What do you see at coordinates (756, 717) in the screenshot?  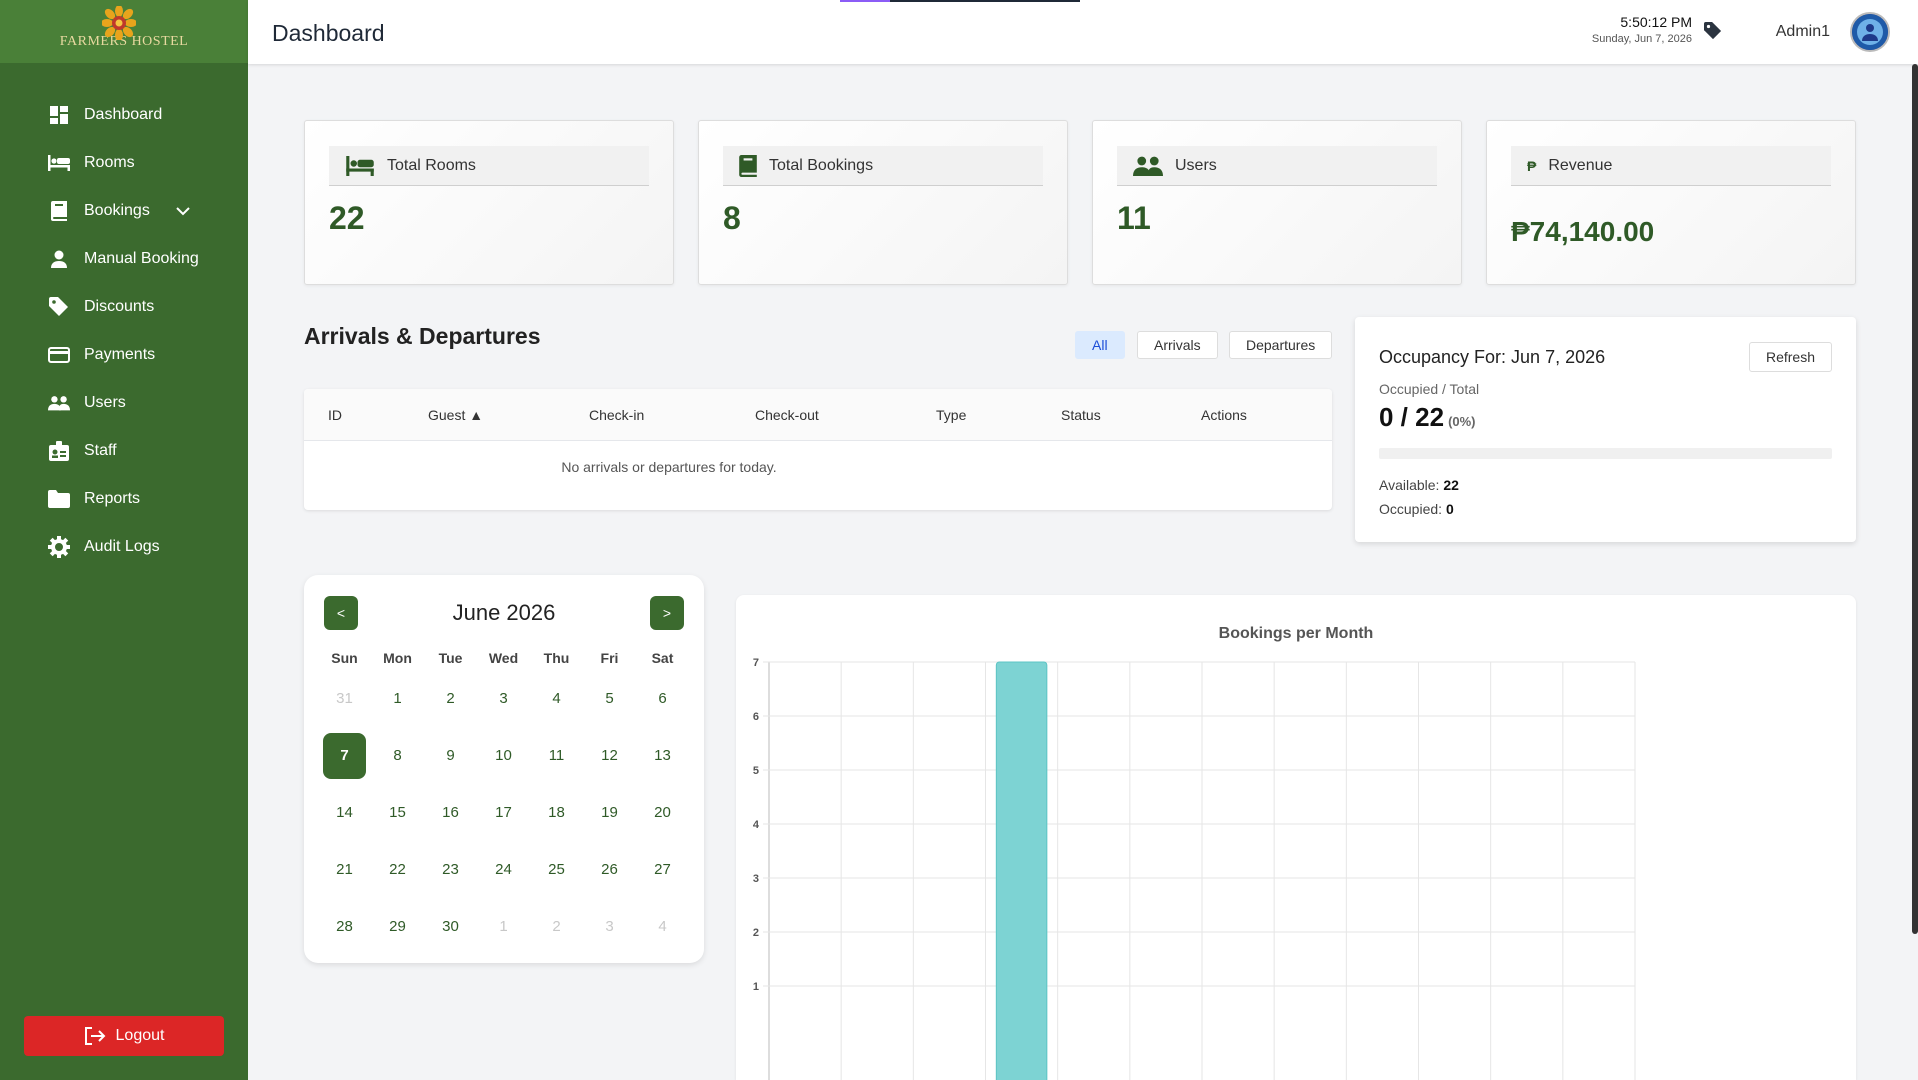 I see `chart-y-tick-label: 6` at bounding box center [756, 717].